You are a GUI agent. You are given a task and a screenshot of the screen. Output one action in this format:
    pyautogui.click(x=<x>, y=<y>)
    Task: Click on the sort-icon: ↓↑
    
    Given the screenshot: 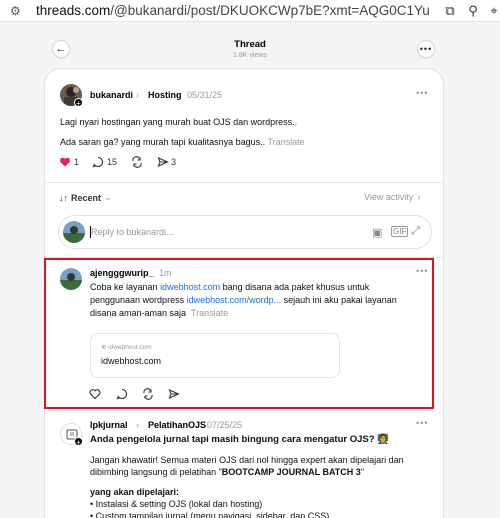 What is the action you would take?
    pyautogui.click(x=63, y=197)
    